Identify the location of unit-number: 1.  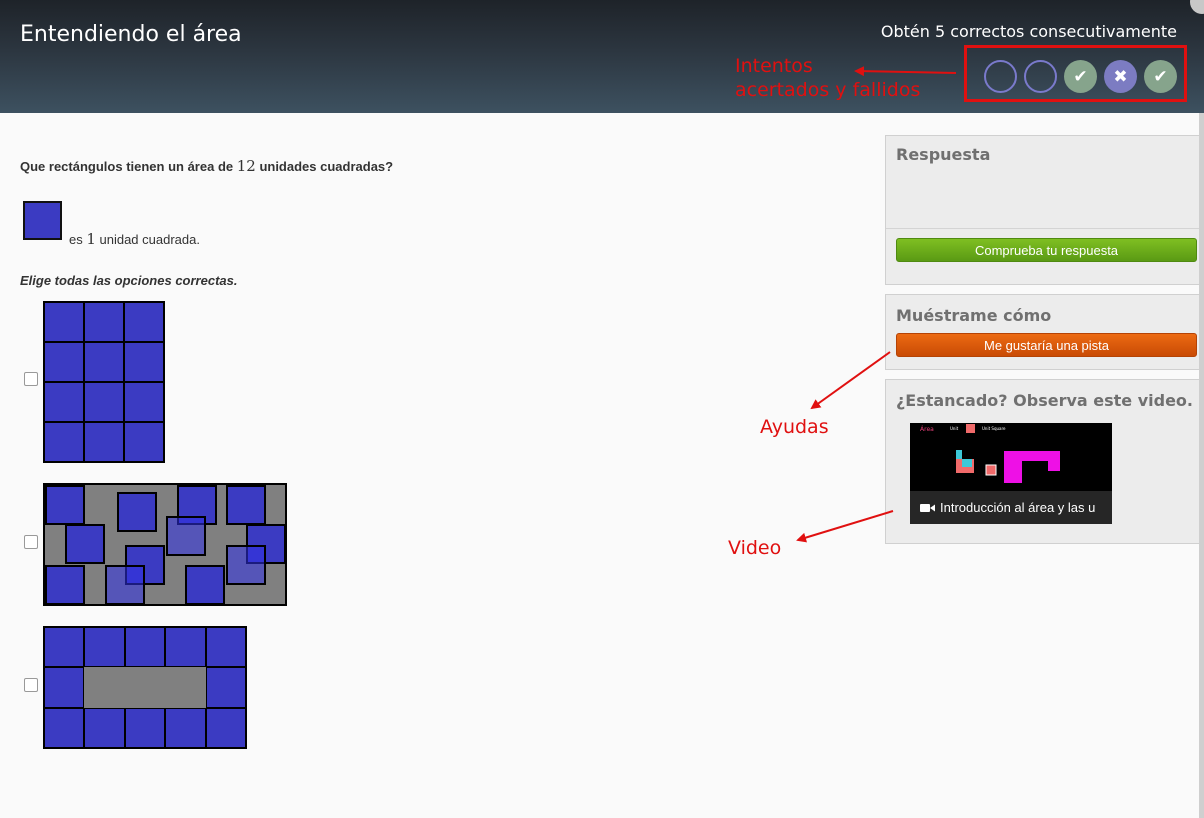
(91, 239).